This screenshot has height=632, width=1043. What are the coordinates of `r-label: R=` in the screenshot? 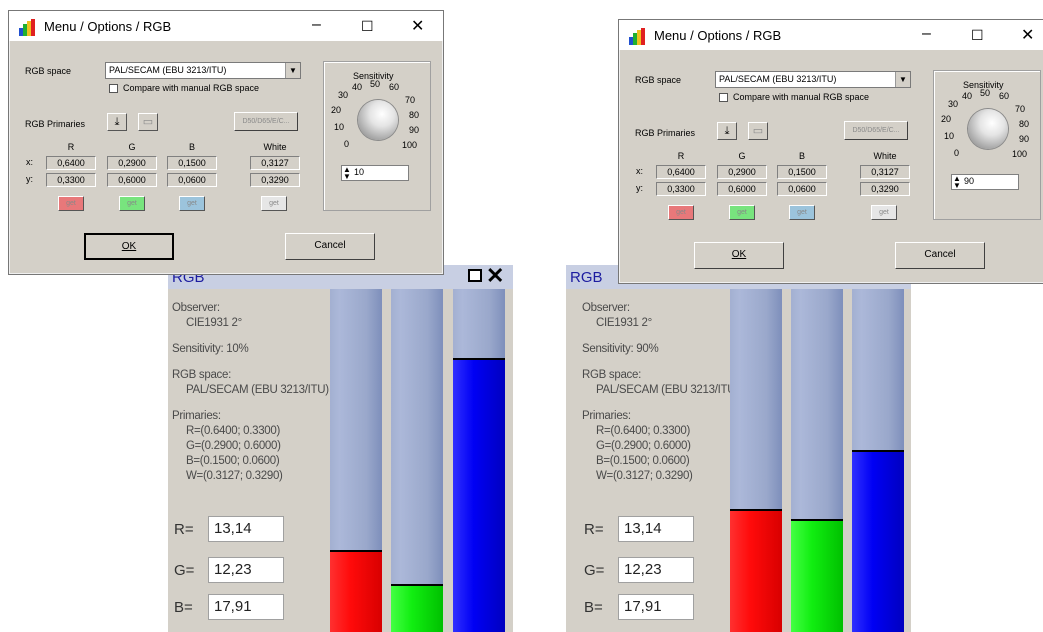 It's located at (594, 529).